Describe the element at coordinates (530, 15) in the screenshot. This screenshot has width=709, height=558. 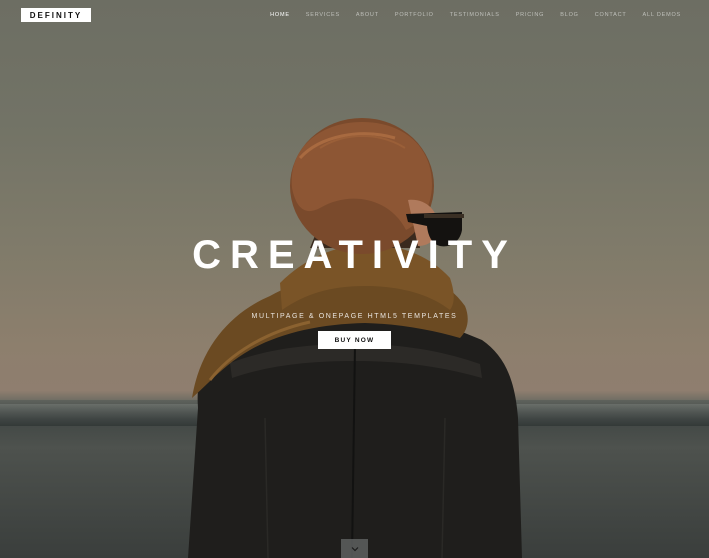
I see `nav-item-pricing: PRICING` at that location.